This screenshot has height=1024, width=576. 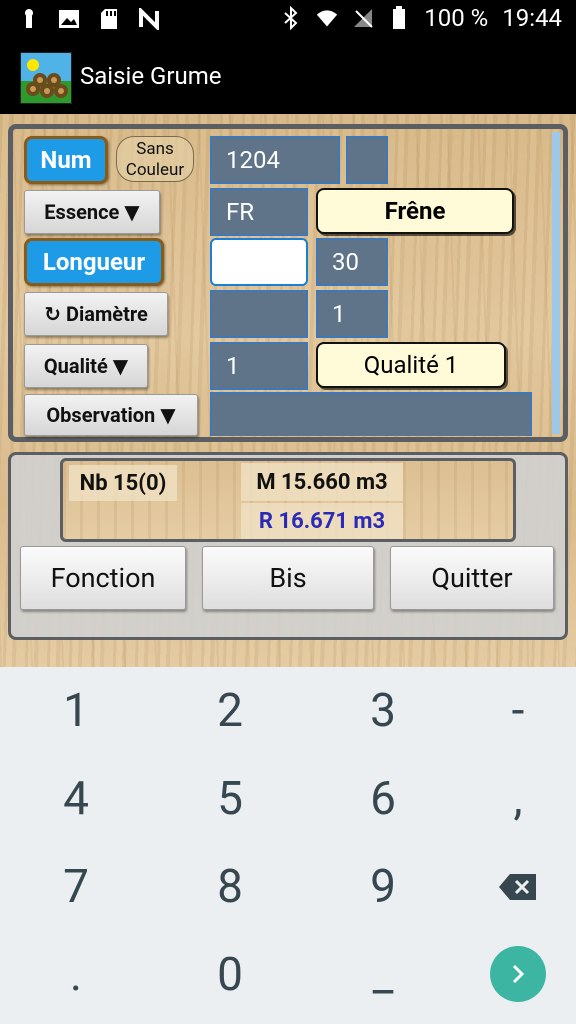 What do you see at coordinates (383, 975) in the screenshot?
I see `key-space: _` at bounding box center [383, 975].